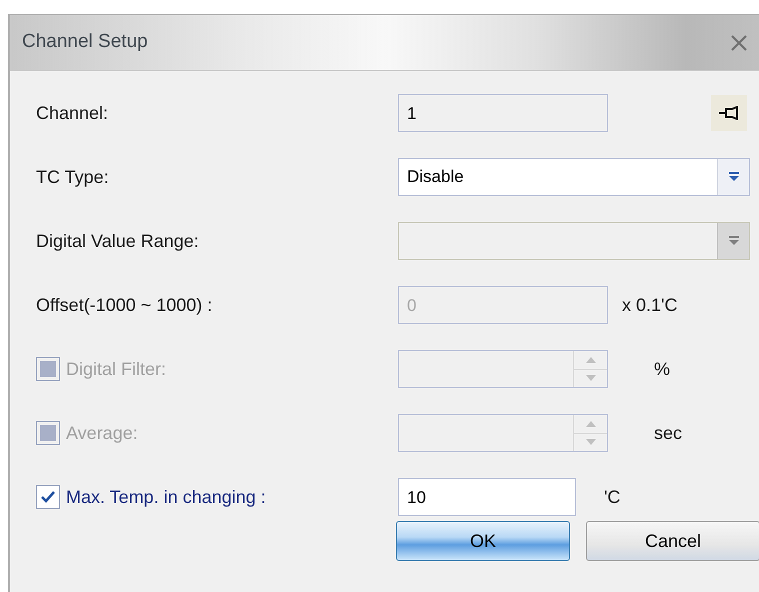 The height and width of the screenshot is (592, 759). Describe the element at coordinates (166, 497) in the screenshot. I see `field-label: Max. Temp. in changing :` at that location.